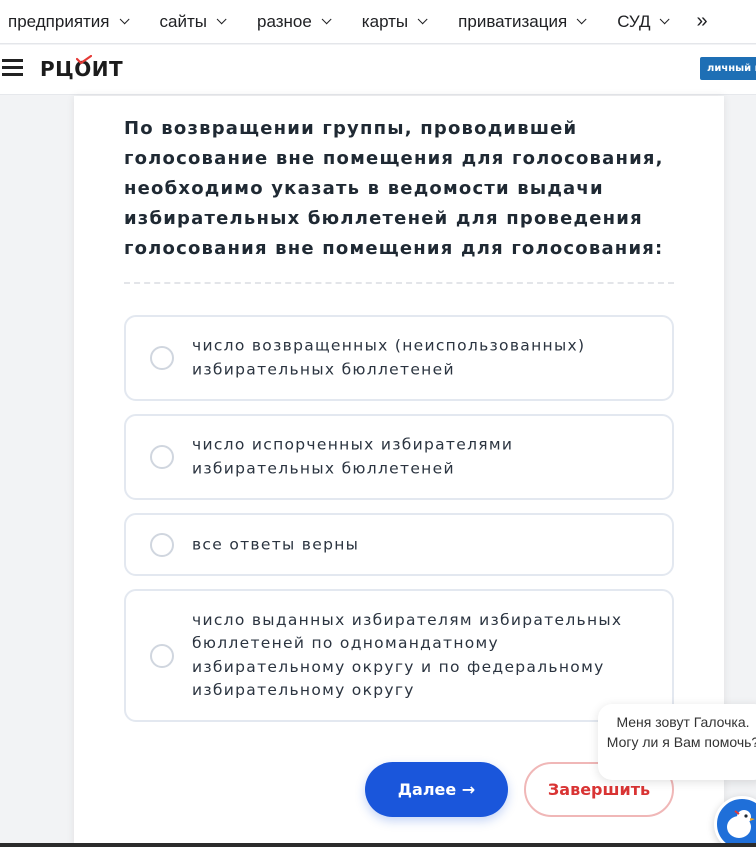  I want to click on answer-option-label: все ответы верны, so click(276, 543).